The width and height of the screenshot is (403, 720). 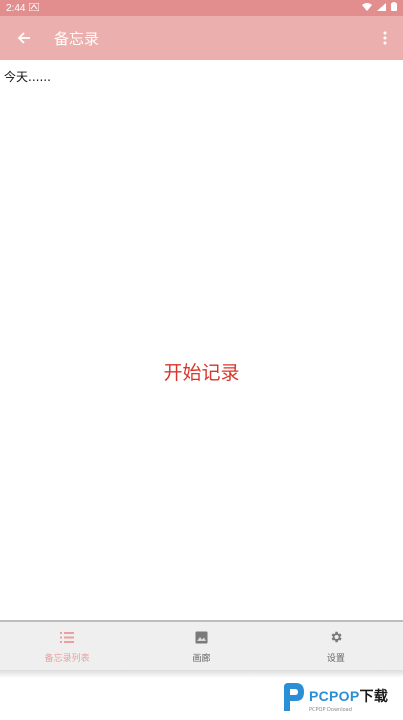 What do you see at coordinates (367, 8) in the screenshot?
I see `wifi-icon` at bounding box center [367, 8].